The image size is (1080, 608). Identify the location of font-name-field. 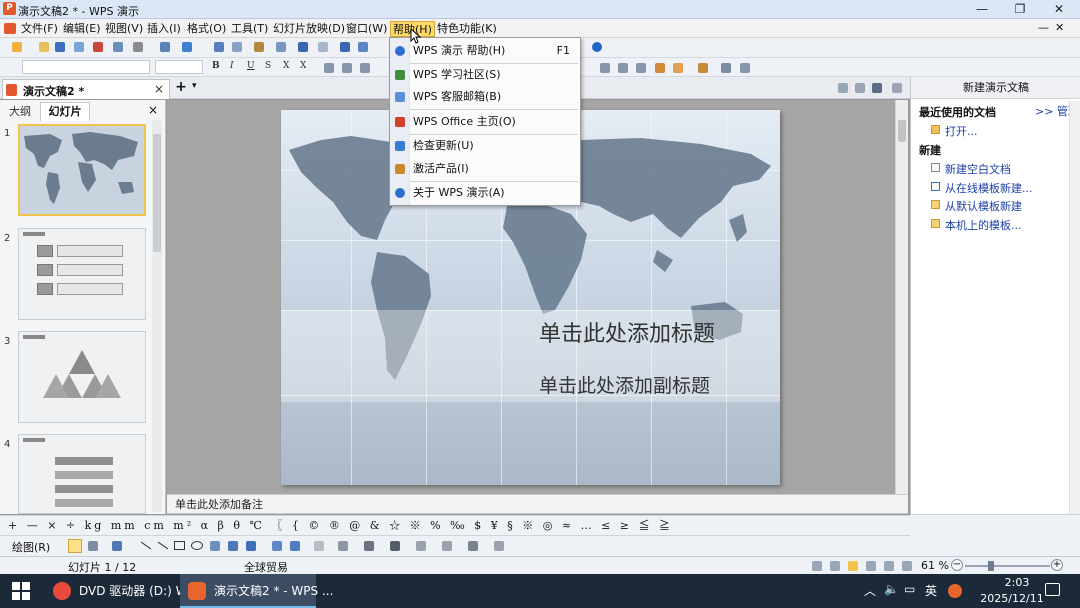
(86, 67).